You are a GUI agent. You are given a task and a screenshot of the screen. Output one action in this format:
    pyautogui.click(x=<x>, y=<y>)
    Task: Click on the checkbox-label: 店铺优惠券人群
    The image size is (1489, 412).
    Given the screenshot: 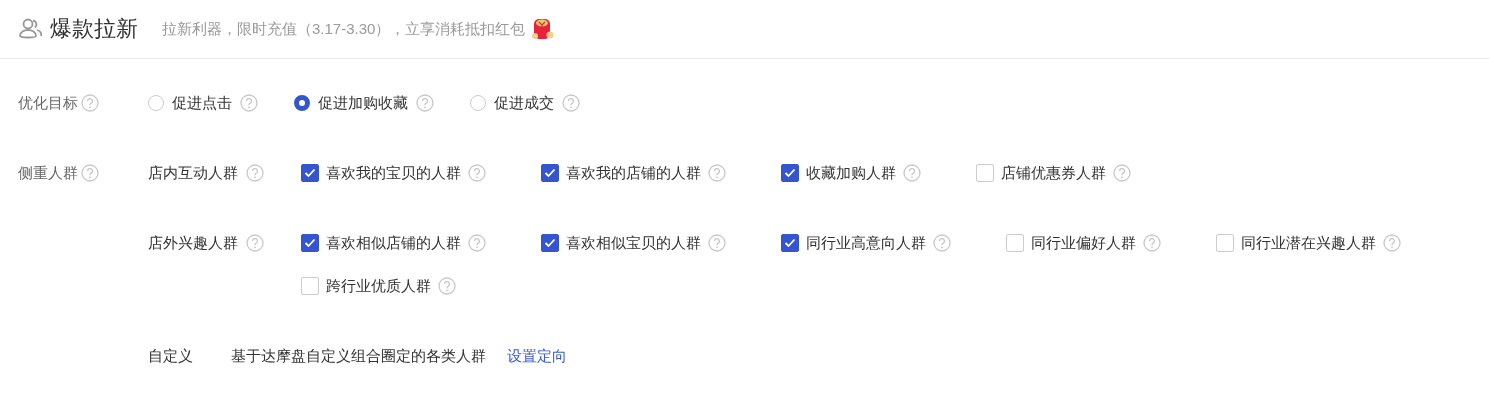 What is the action you would take?
    pyautogui.click(x=1053, y=173)
    